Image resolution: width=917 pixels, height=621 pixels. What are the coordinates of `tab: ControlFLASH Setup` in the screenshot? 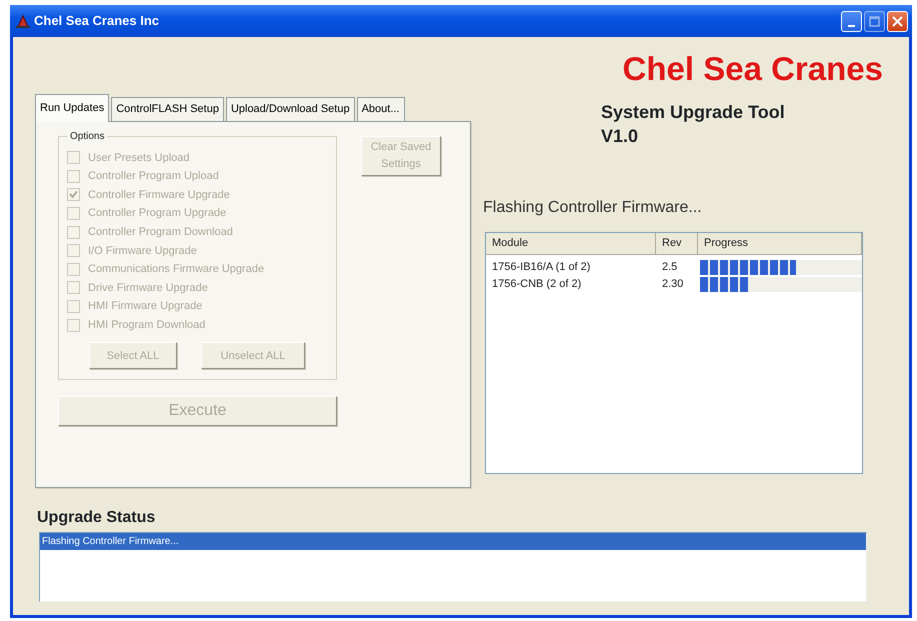 It's located at (167, 108).